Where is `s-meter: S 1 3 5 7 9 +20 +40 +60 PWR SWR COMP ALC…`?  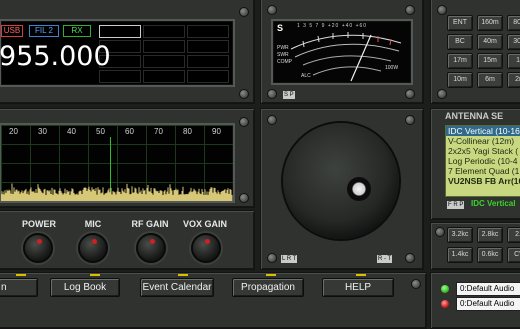 s-meter: S 1 3 5 7 9 +20 +40 +60 PWR SWR COMP ALC… is located at coordinates (342, 52).